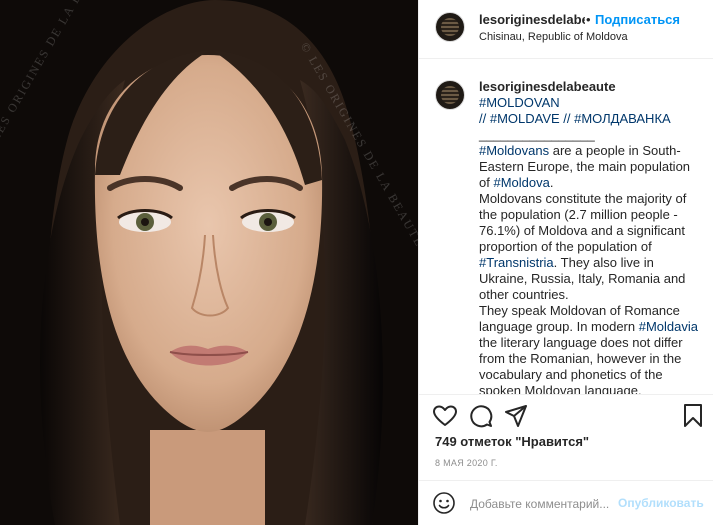 This screenshot has height=525, width=713. What do you see at coordinates (637, 19) in the screenshot?
I see `follow-button: Подписаться` at bounding box center [637, 19].